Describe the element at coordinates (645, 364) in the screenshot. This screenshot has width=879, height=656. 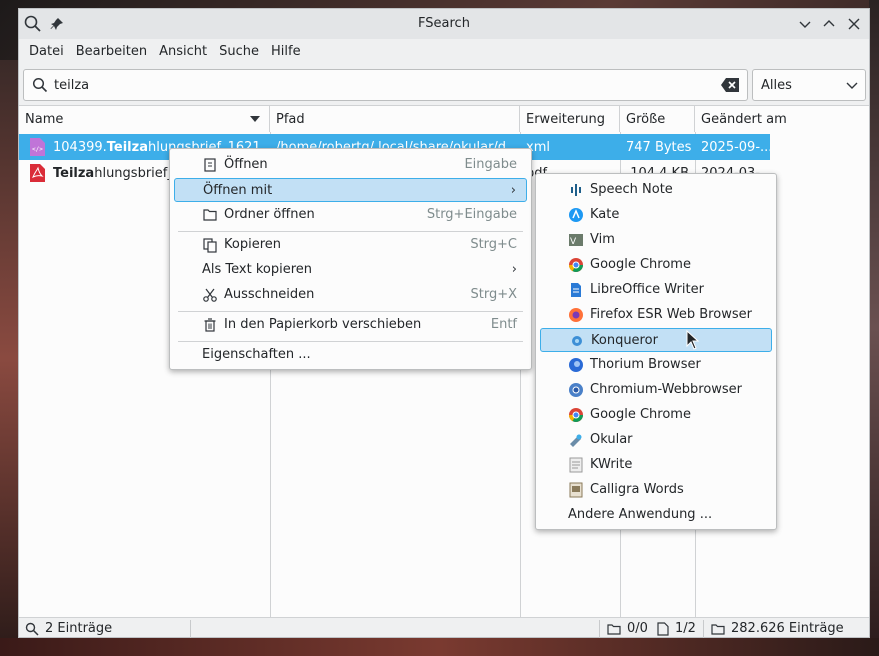
I see `app-label: Thorium Browser` at that location.